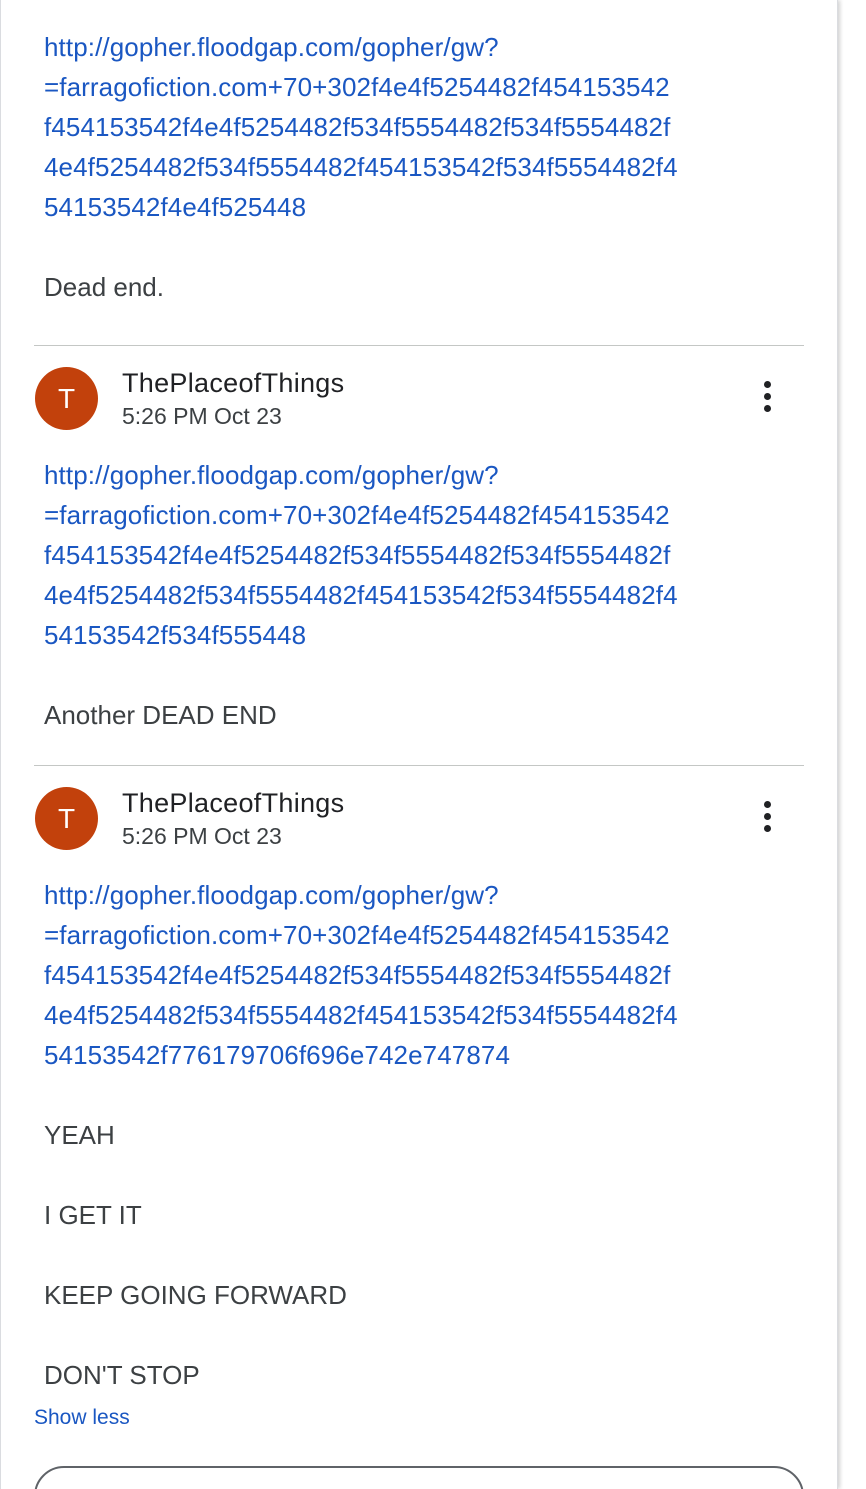 This screenshot has height=1489, width=866. I want to click on comment-text: KEEP GOING FORWARD, so click(195, 1295).